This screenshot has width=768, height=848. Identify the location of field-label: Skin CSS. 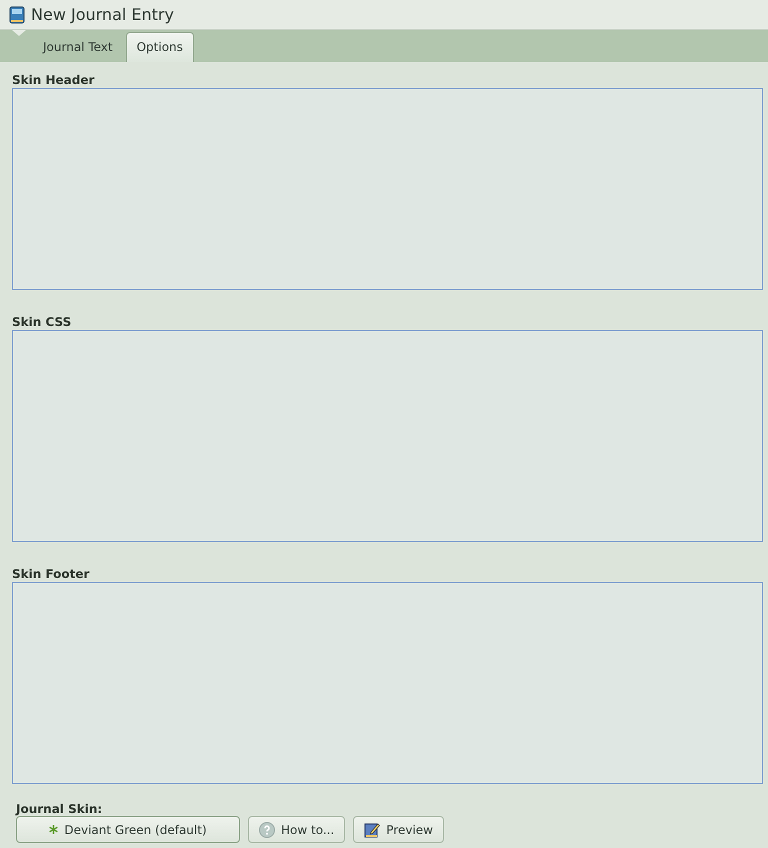
(42, 322).